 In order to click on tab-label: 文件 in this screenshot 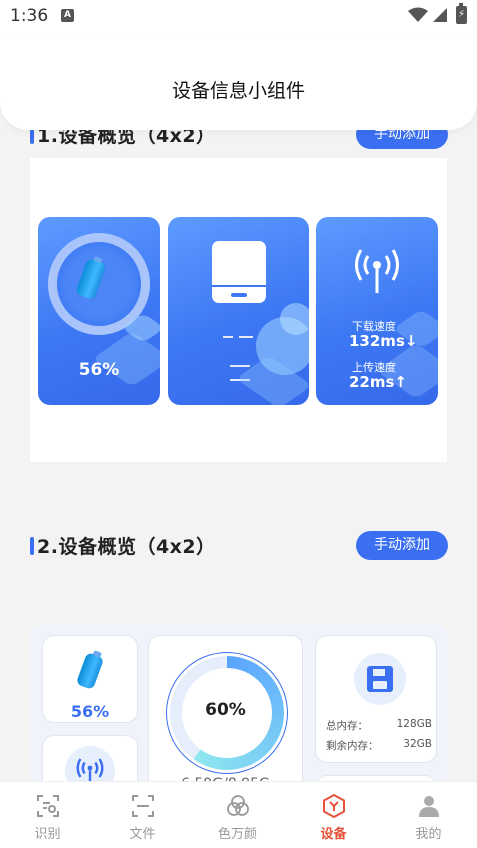, I will do `click(142, 834)`.